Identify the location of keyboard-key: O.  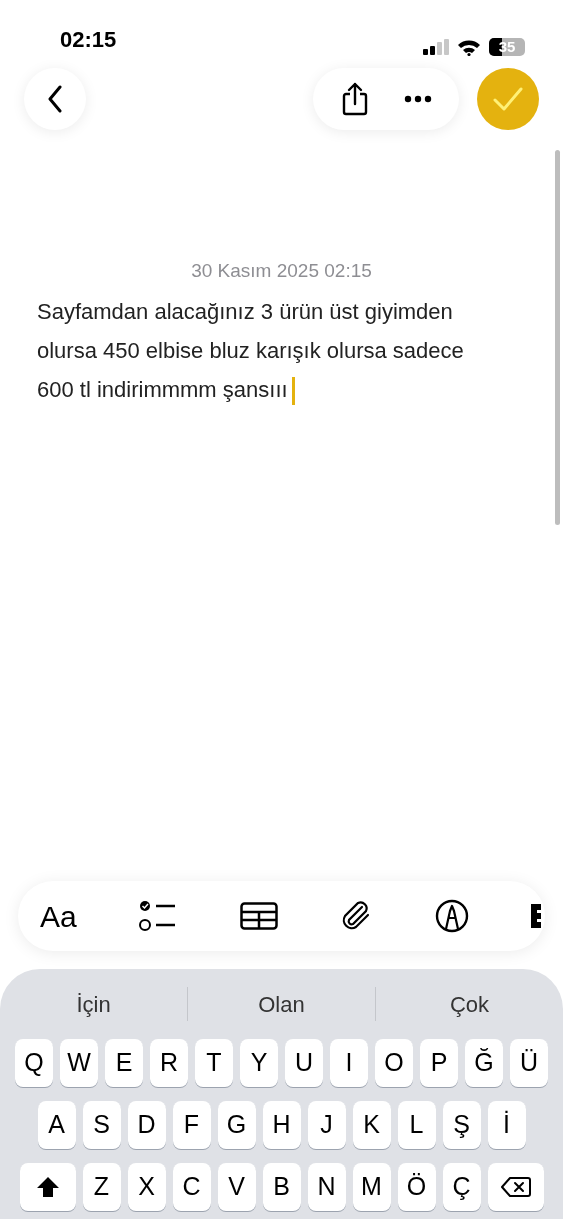
(394, 1063).